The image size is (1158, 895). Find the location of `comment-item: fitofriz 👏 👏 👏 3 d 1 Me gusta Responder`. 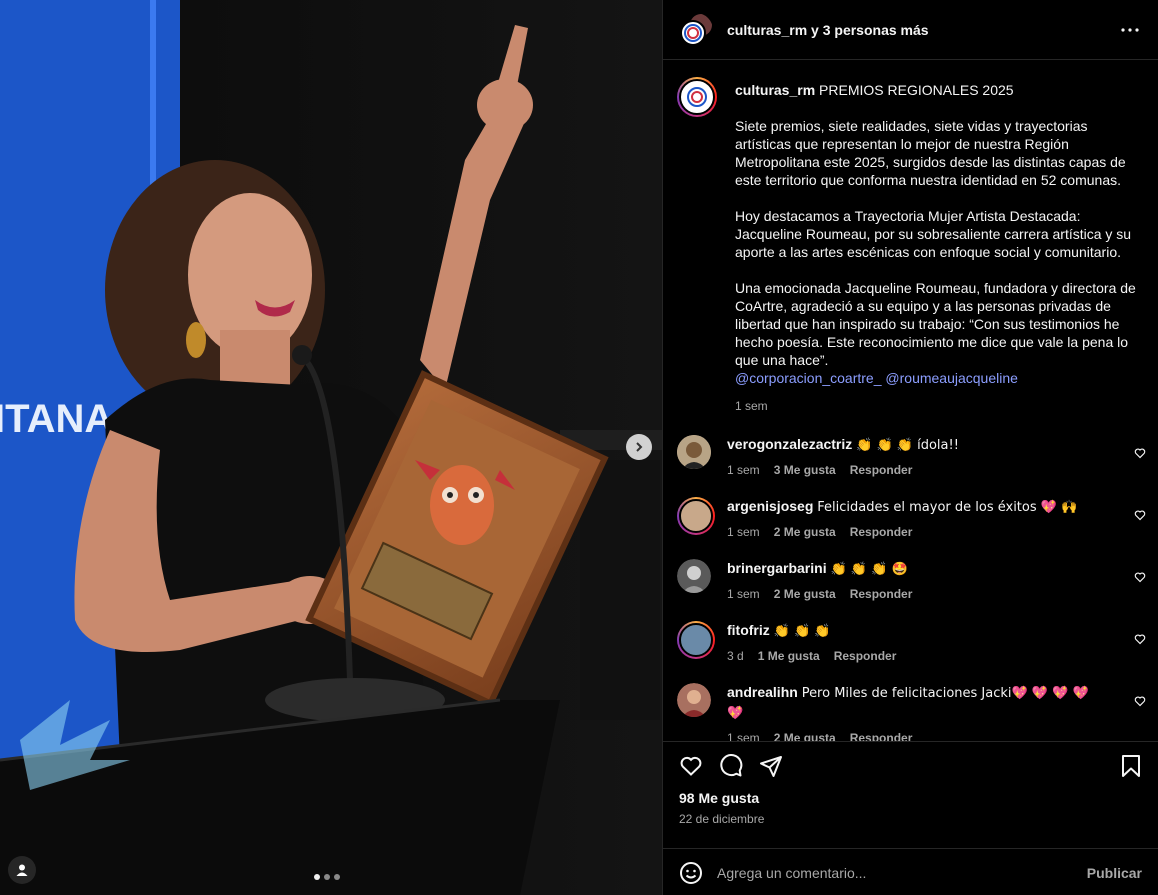

comment-item: fitofriz 👏 👏 👏 3 d 1 Me gusta Responder is located at coordinates (911, 642).